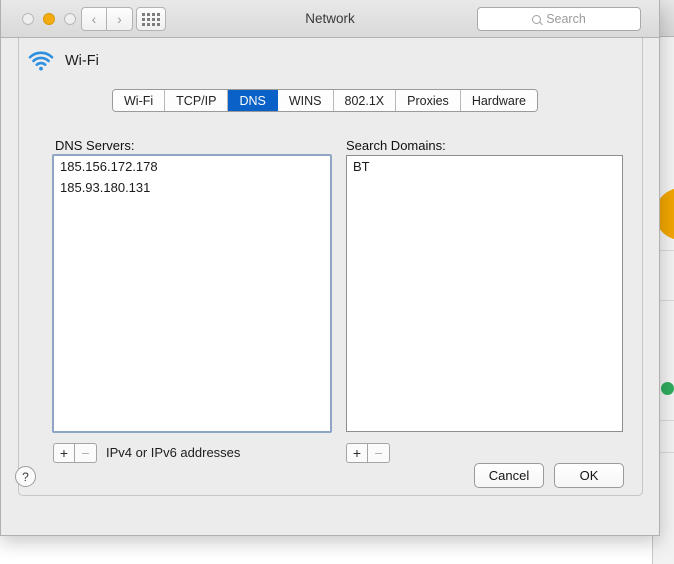  I want to click on service-header: Wi-Fi, so click(63, 61).